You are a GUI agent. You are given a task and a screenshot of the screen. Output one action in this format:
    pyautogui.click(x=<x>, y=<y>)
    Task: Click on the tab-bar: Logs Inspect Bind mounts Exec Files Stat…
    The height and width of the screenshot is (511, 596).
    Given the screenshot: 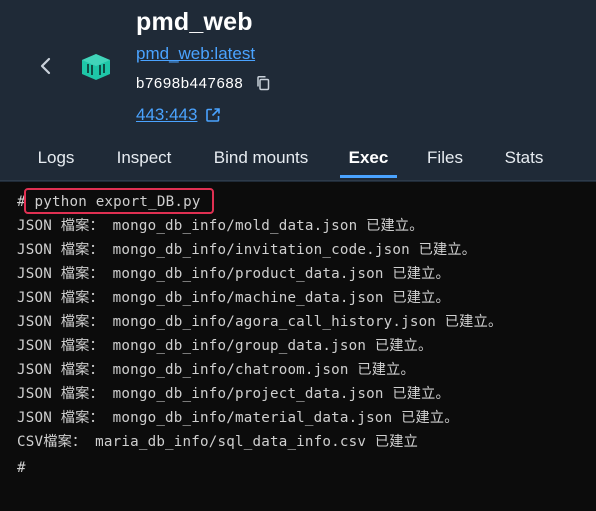 What is the action you would take?
    pyautogui.click(x=298, y=160)
    